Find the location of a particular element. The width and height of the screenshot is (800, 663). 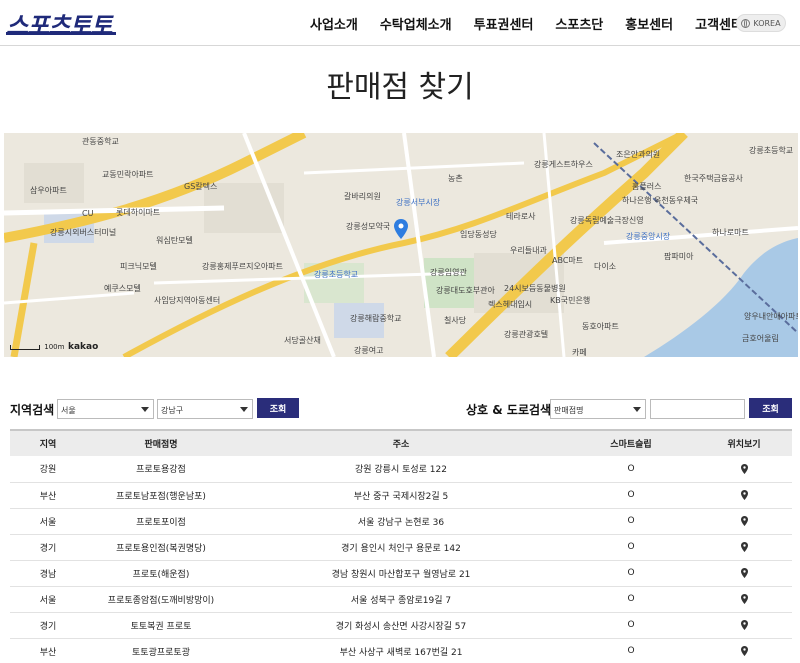

map-label: GS칼텍스 is located at coordinates (201, 186).